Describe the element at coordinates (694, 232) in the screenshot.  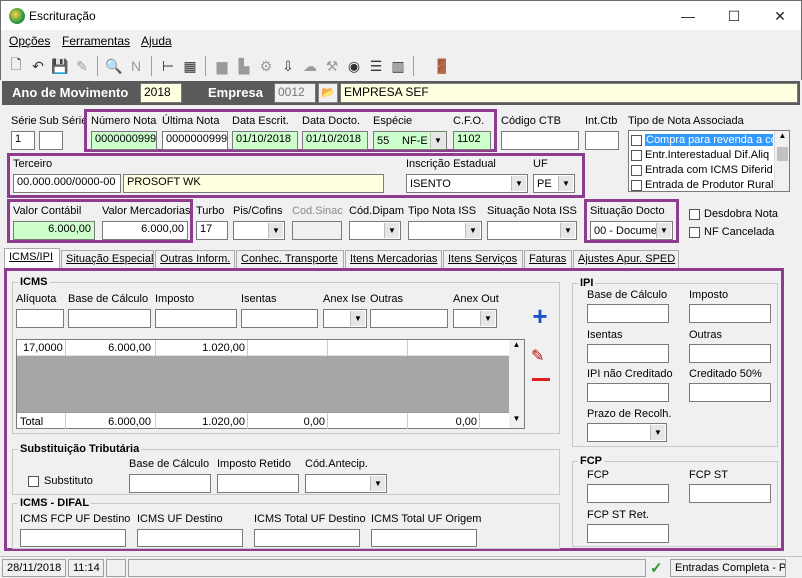
I see `cancelada-checkbox` at that location.